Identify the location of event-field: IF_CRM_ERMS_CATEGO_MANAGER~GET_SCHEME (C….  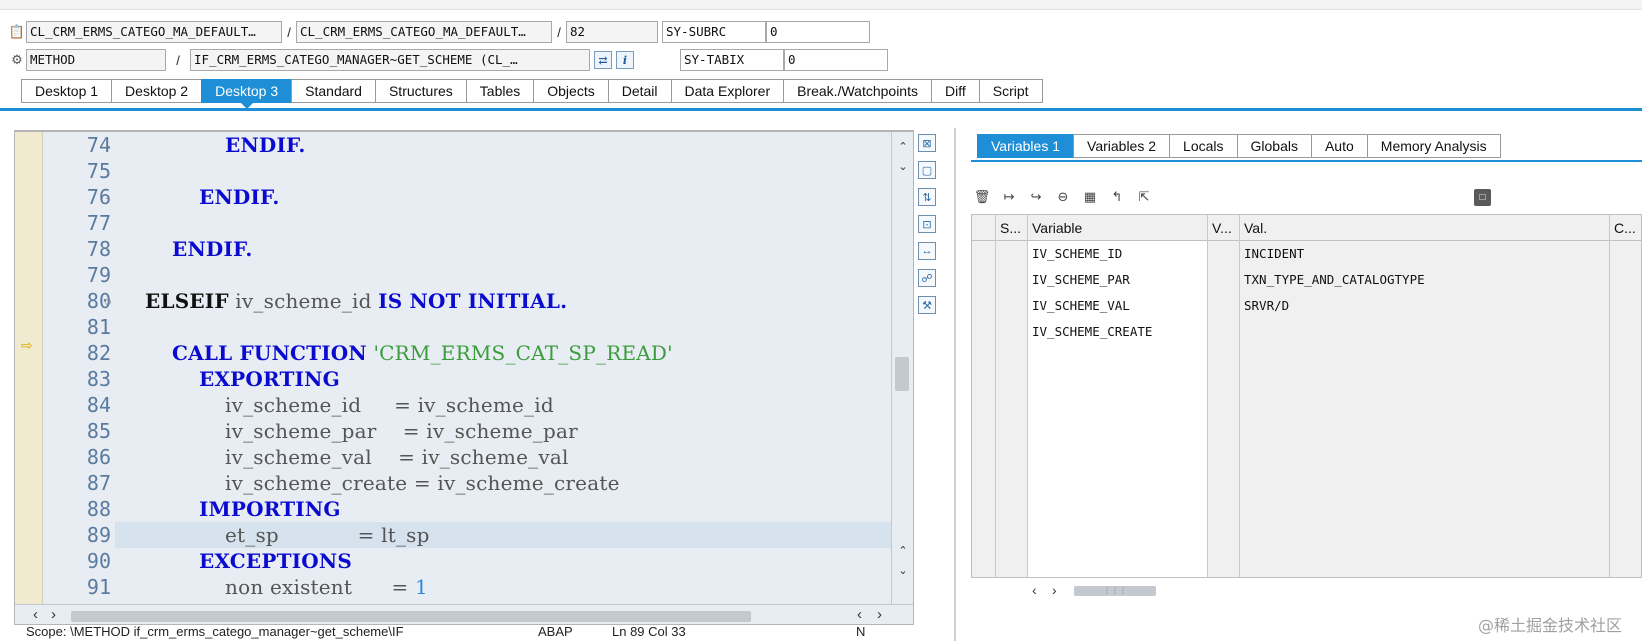
(390, 60).